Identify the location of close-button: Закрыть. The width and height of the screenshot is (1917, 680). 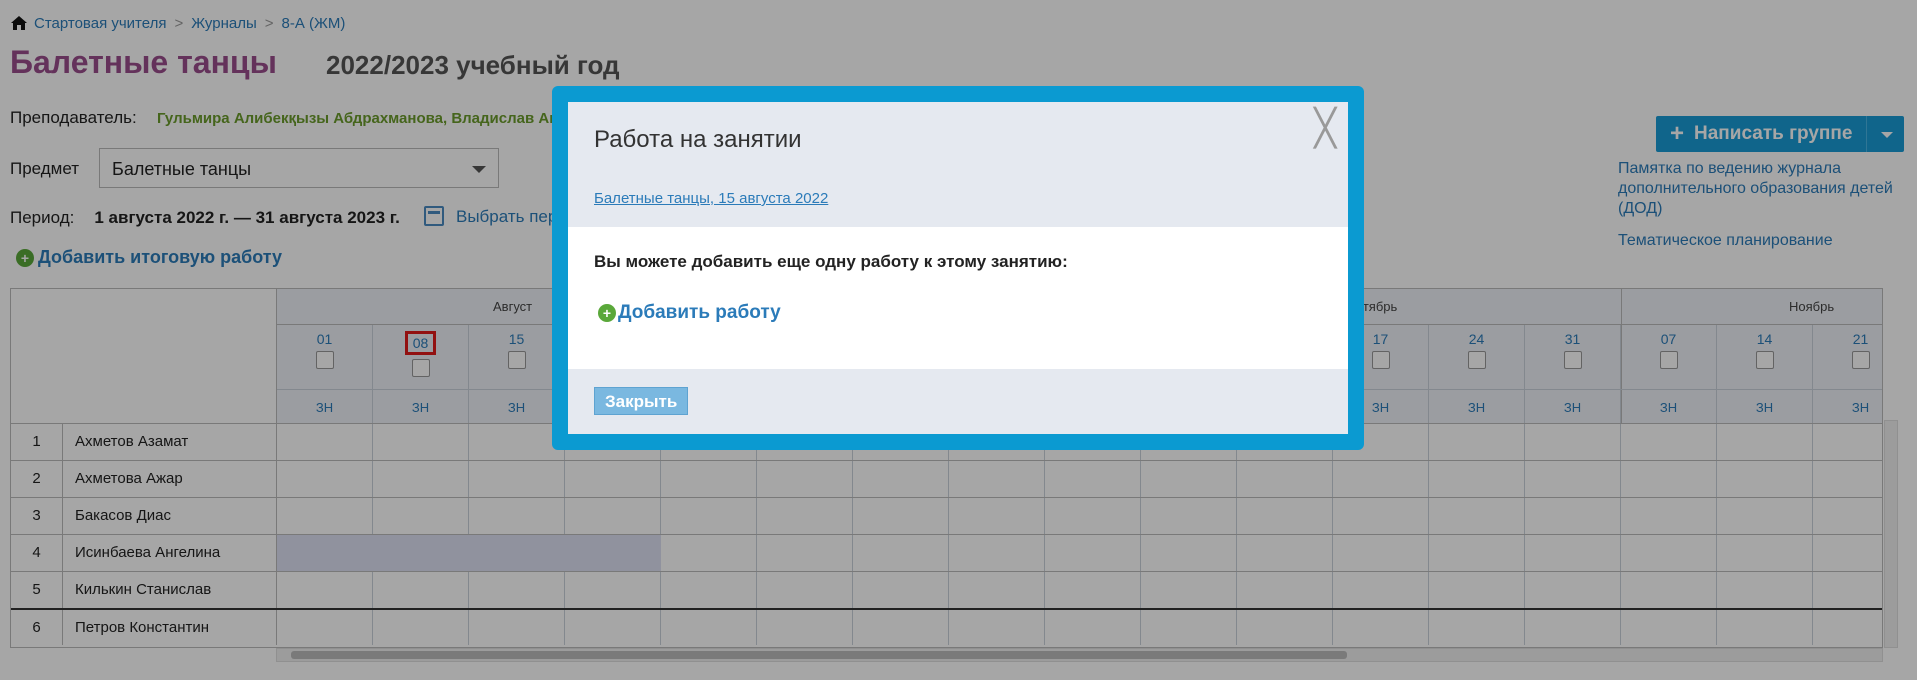
(641, 401).